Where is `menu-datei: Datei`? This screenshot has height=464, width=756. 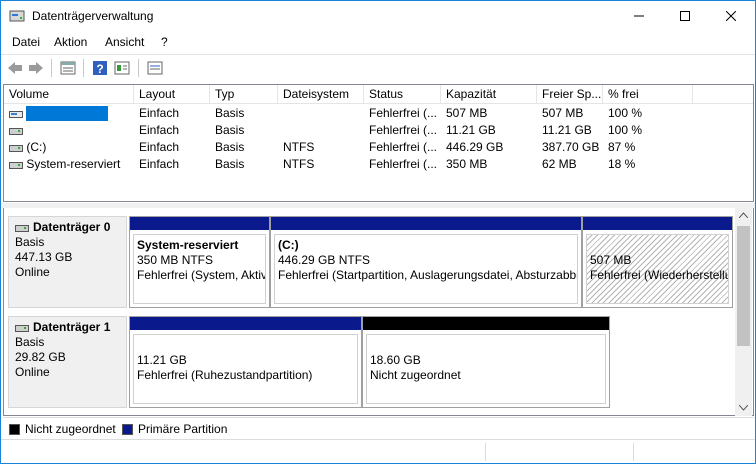
menu-datei: Datei is located at coordinates (26, 42).